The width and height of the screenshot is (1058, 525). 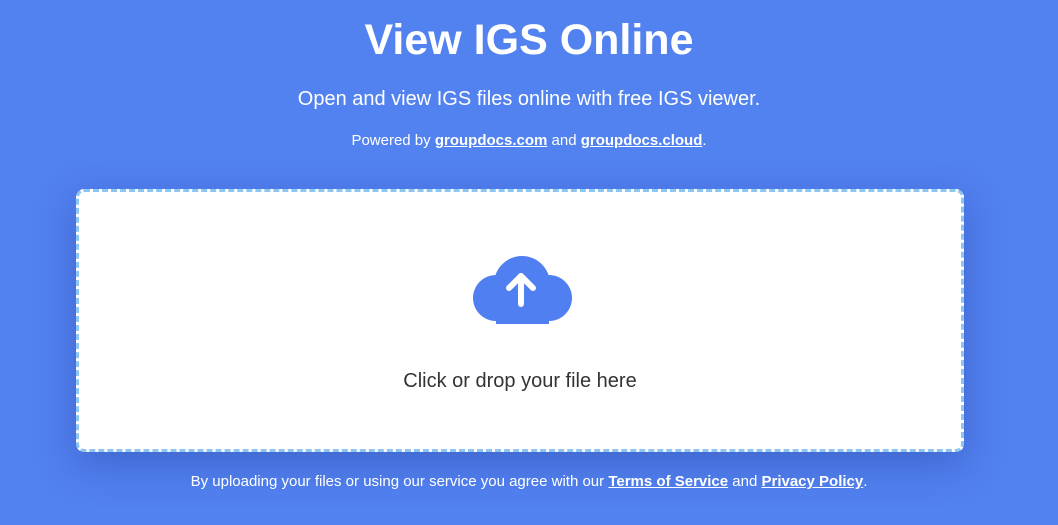 What do you see at coordinates (745, 481) in the screenshot?
I see `legal-mid: and` at bounding box center [745, 481].